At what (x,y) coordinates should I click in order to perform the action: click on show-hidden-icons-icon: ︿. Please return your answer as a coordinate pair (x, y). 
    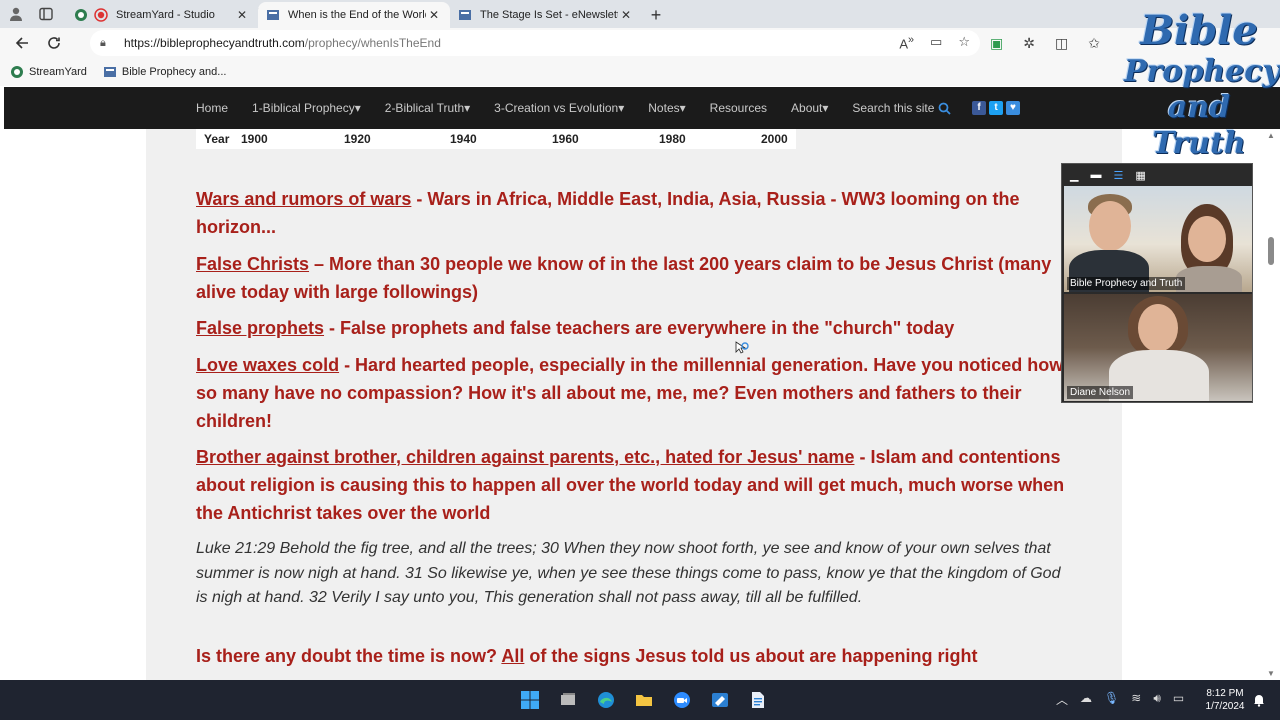
    Looking at the image, I should click on (1062, 699).